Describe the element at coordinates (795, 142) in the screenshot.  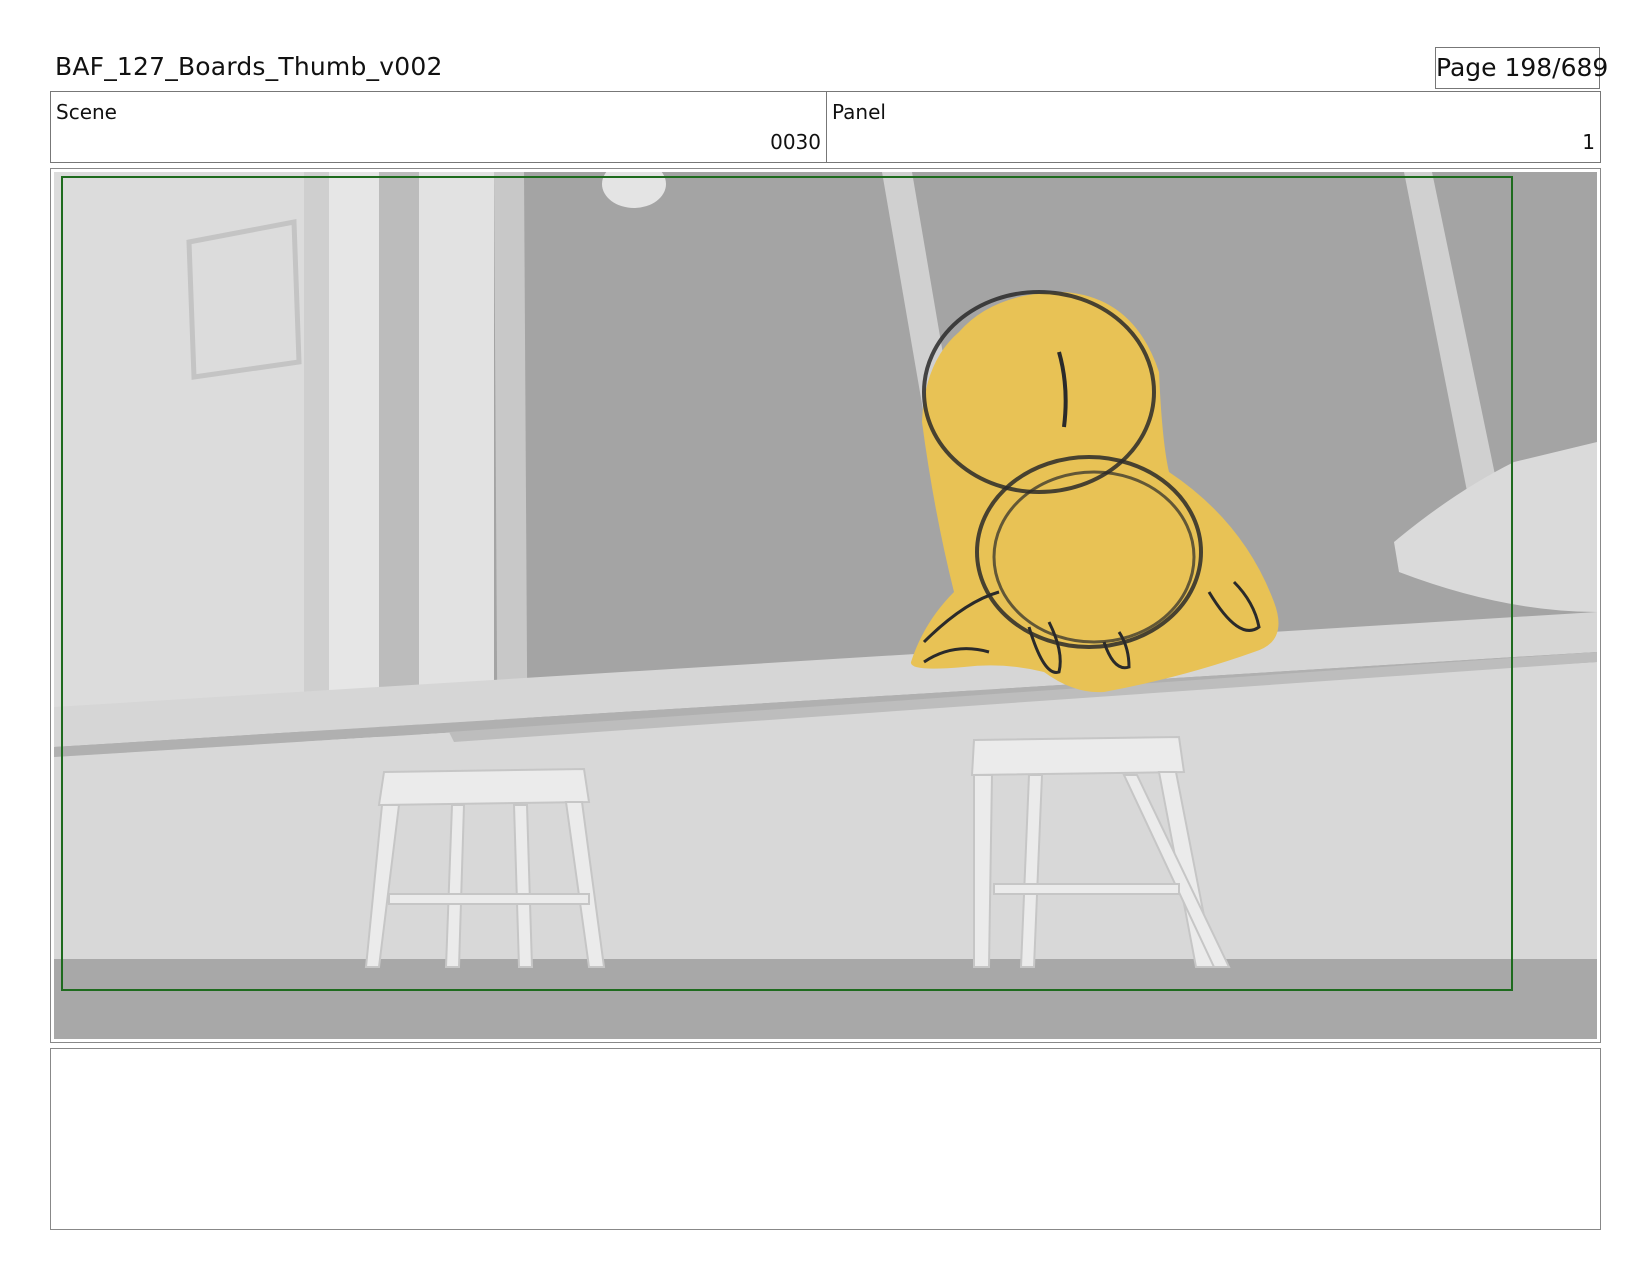
I see `scene-number: 0030` at that location.